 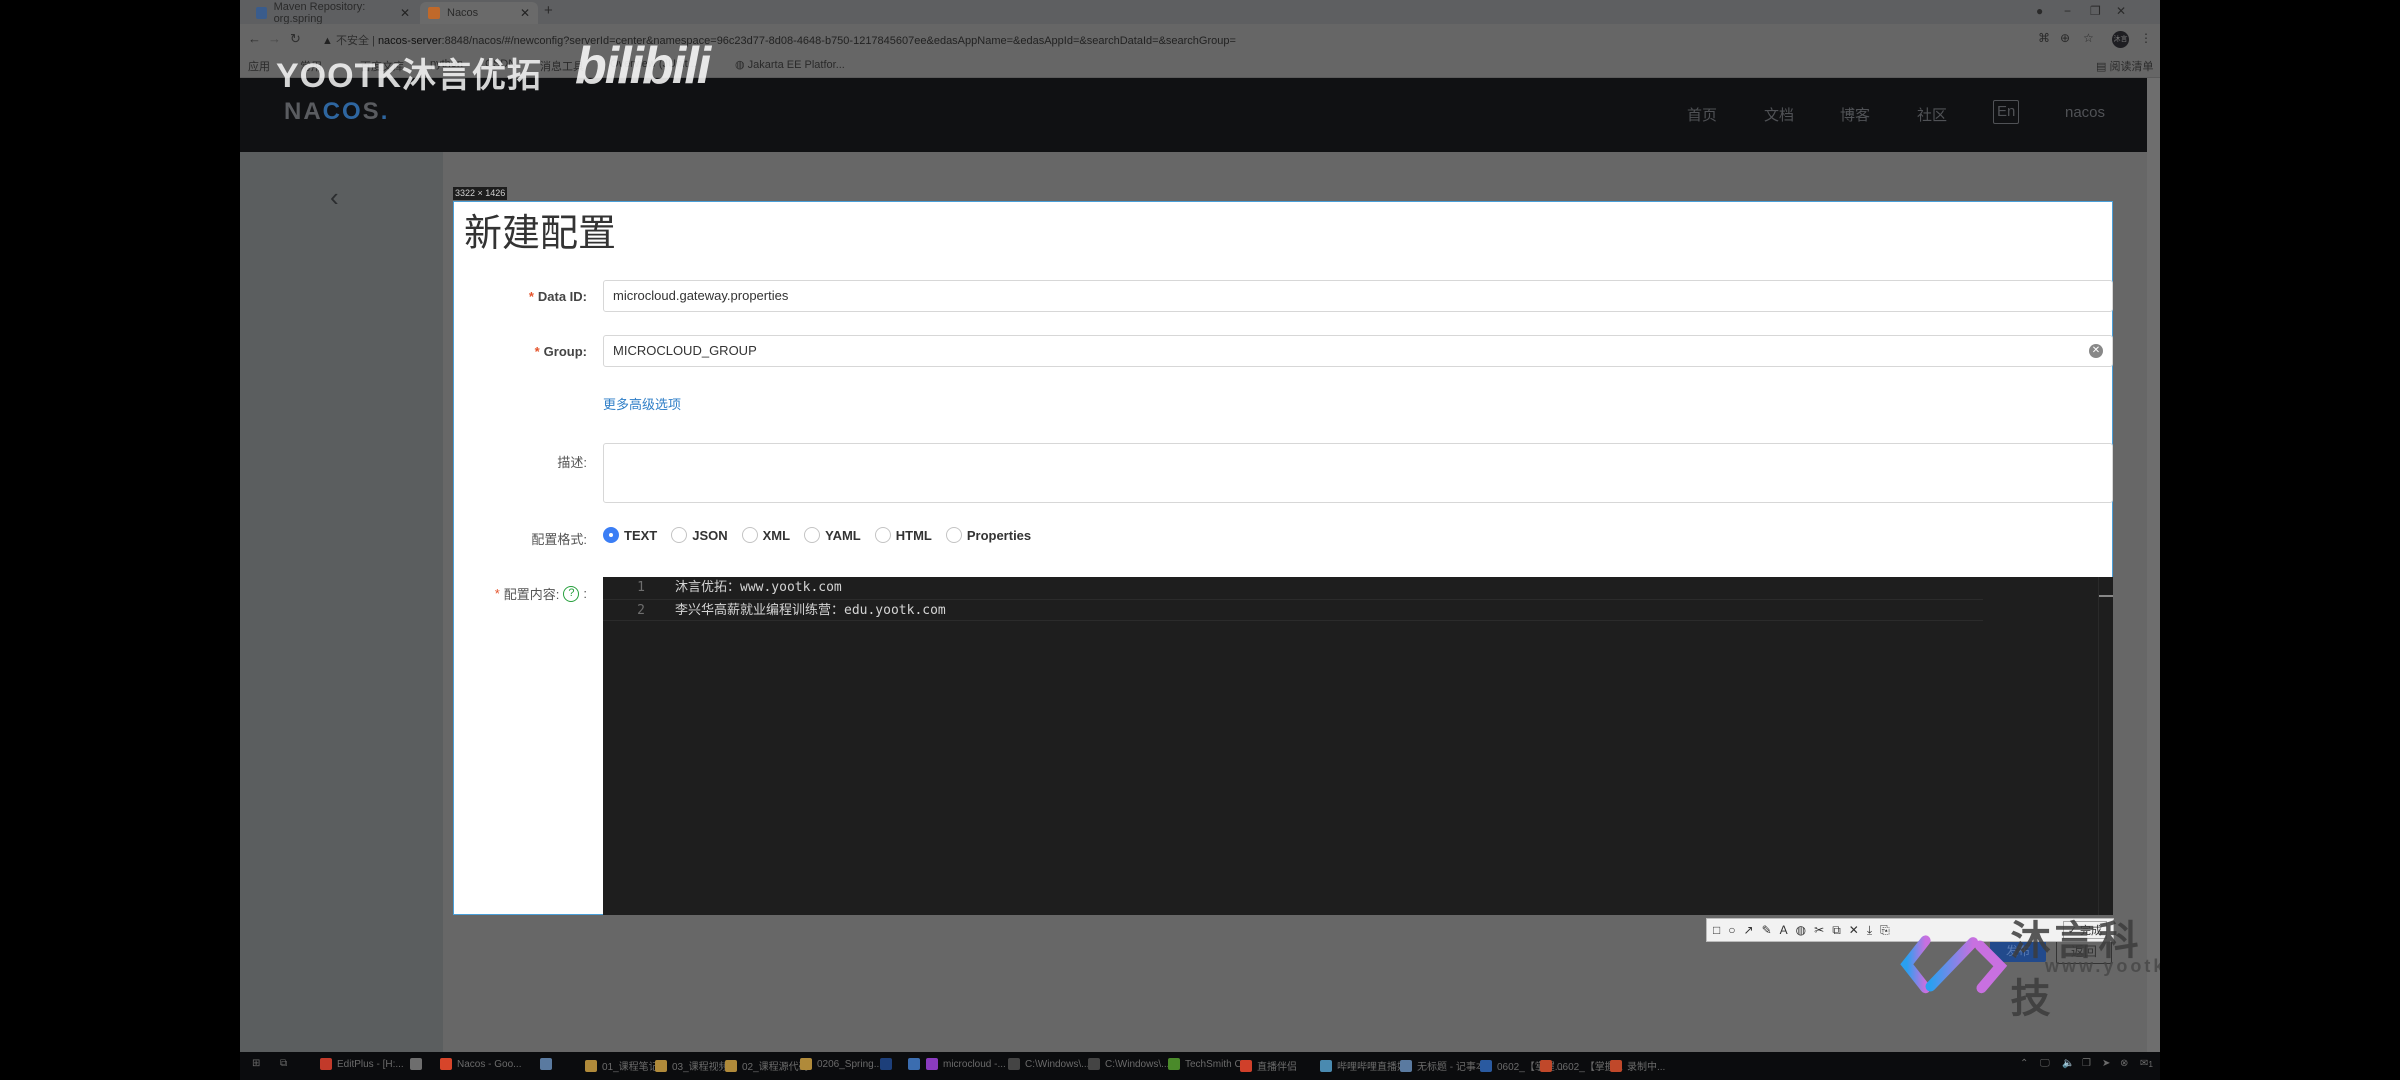 I want to click on taskbar-item: 03_课程视频, so click(x=692, y=1065).